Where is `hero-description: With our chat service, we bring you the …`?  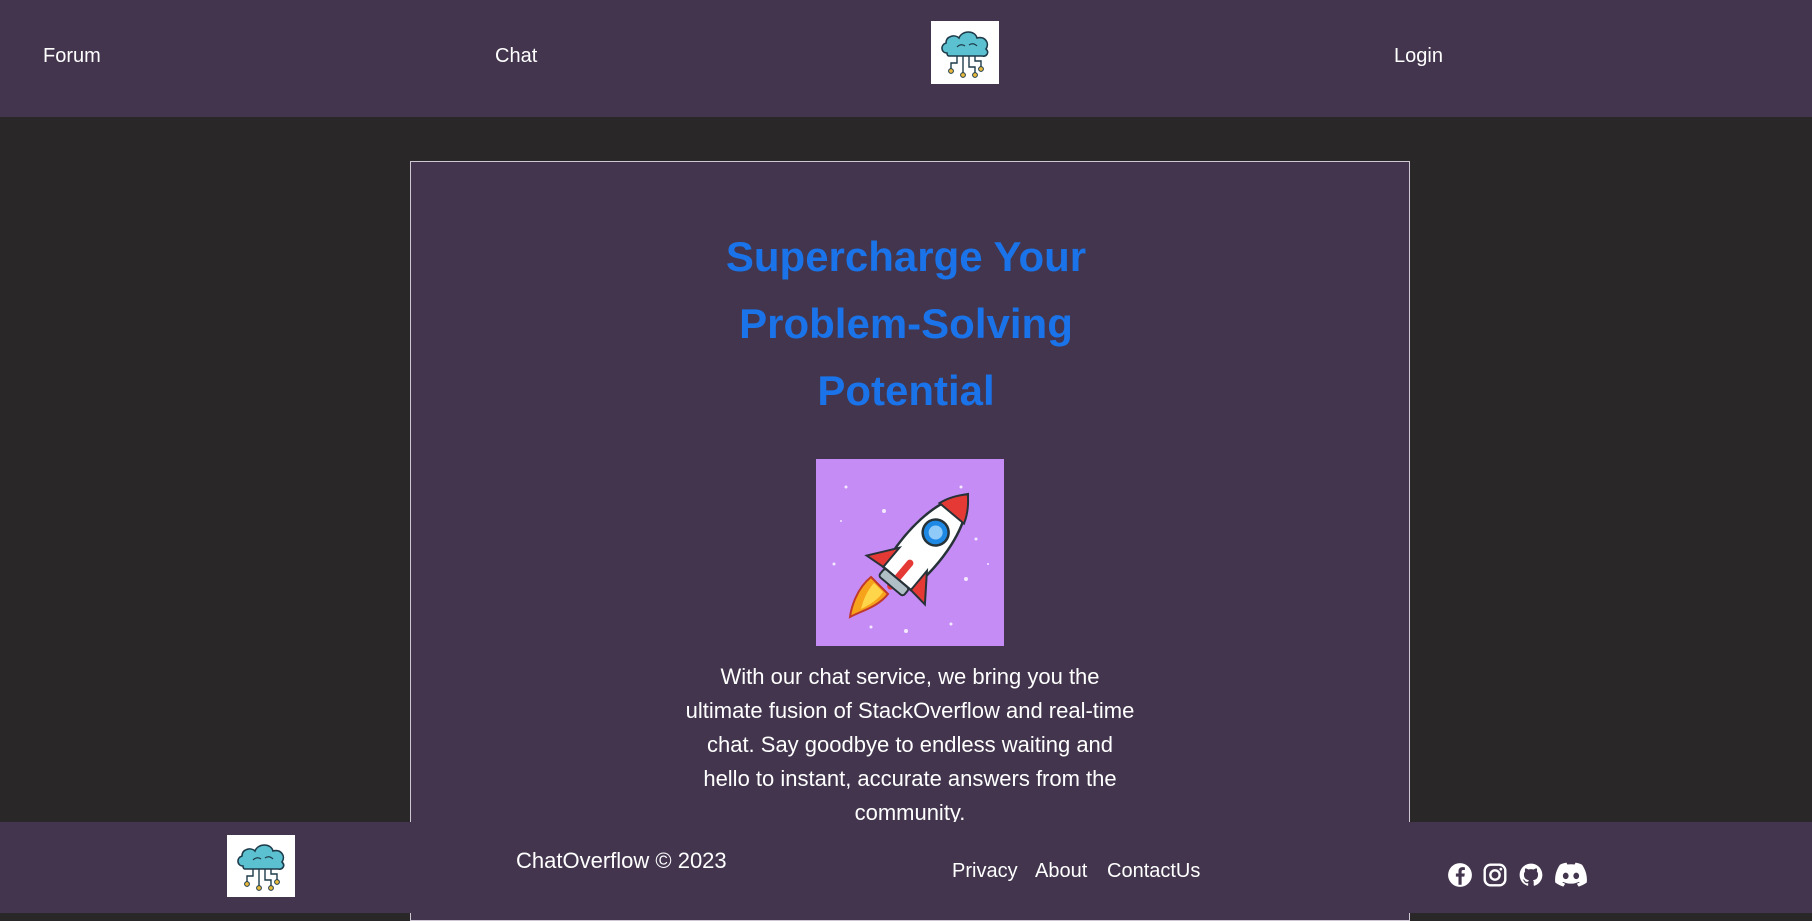
hero-description: With our chat service, we bring you the … is located at coordinates (910, 744).